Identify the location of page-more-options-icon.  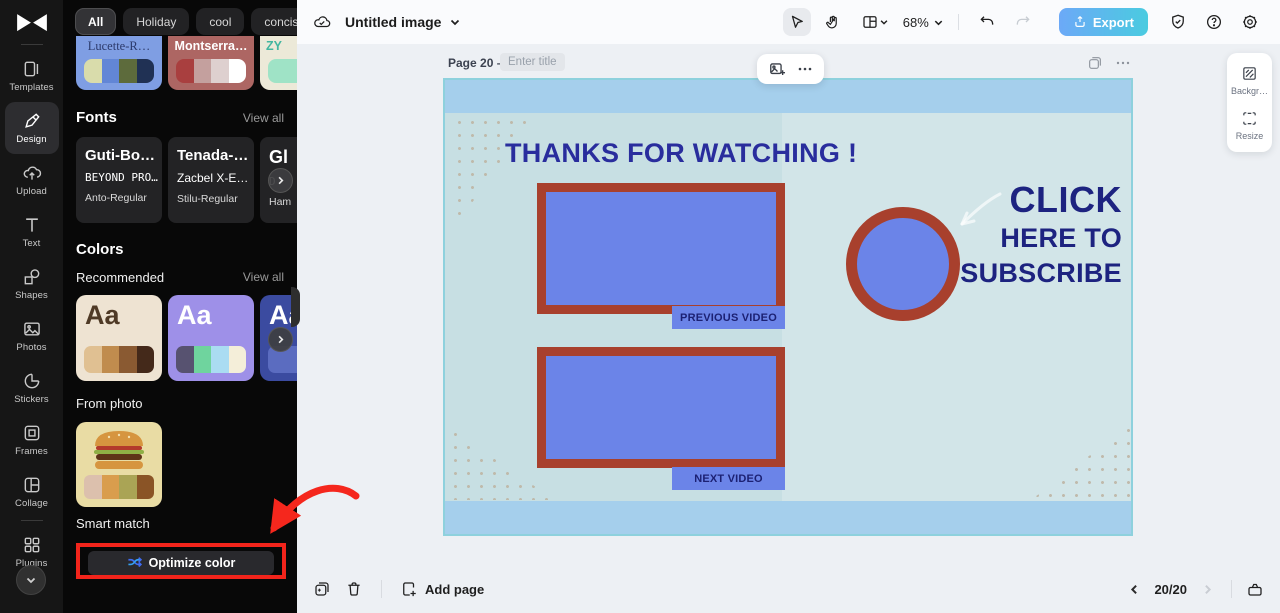
(1123, 63).